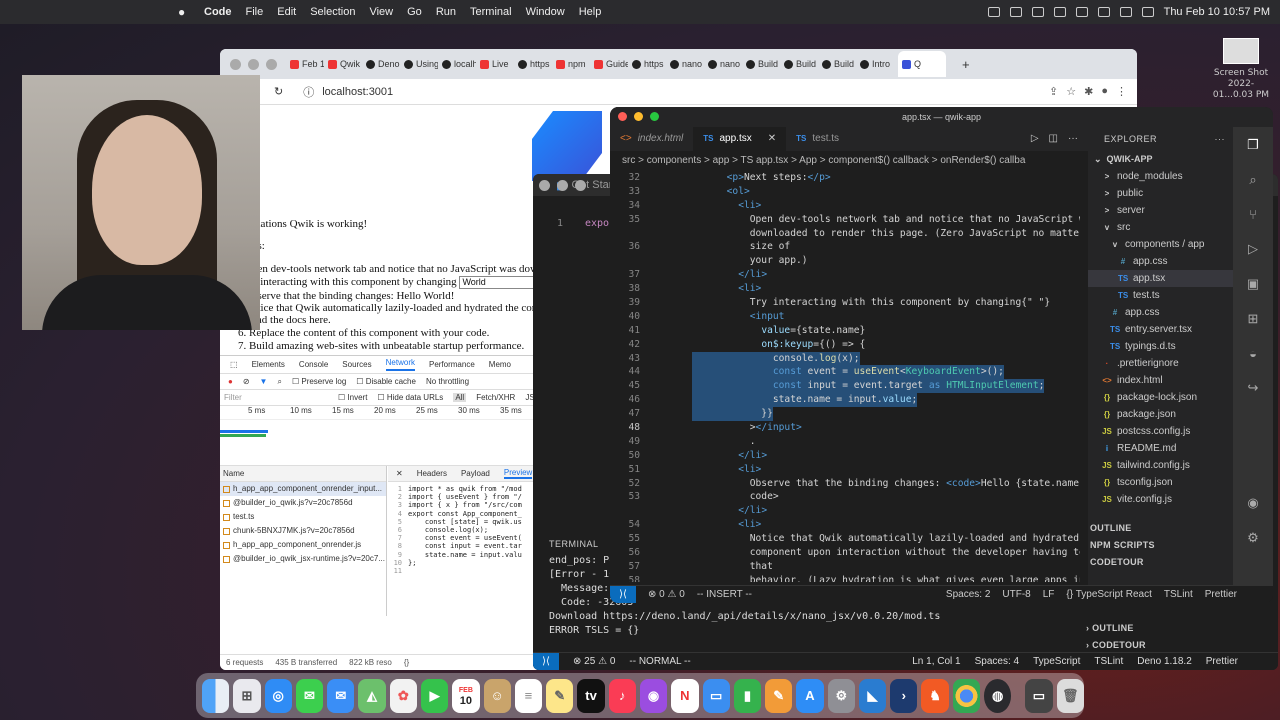  What do you see at coordinates (264, 381) in the screenshot?
I see `filter-icon: ▼` at bounding box center [264, 381].